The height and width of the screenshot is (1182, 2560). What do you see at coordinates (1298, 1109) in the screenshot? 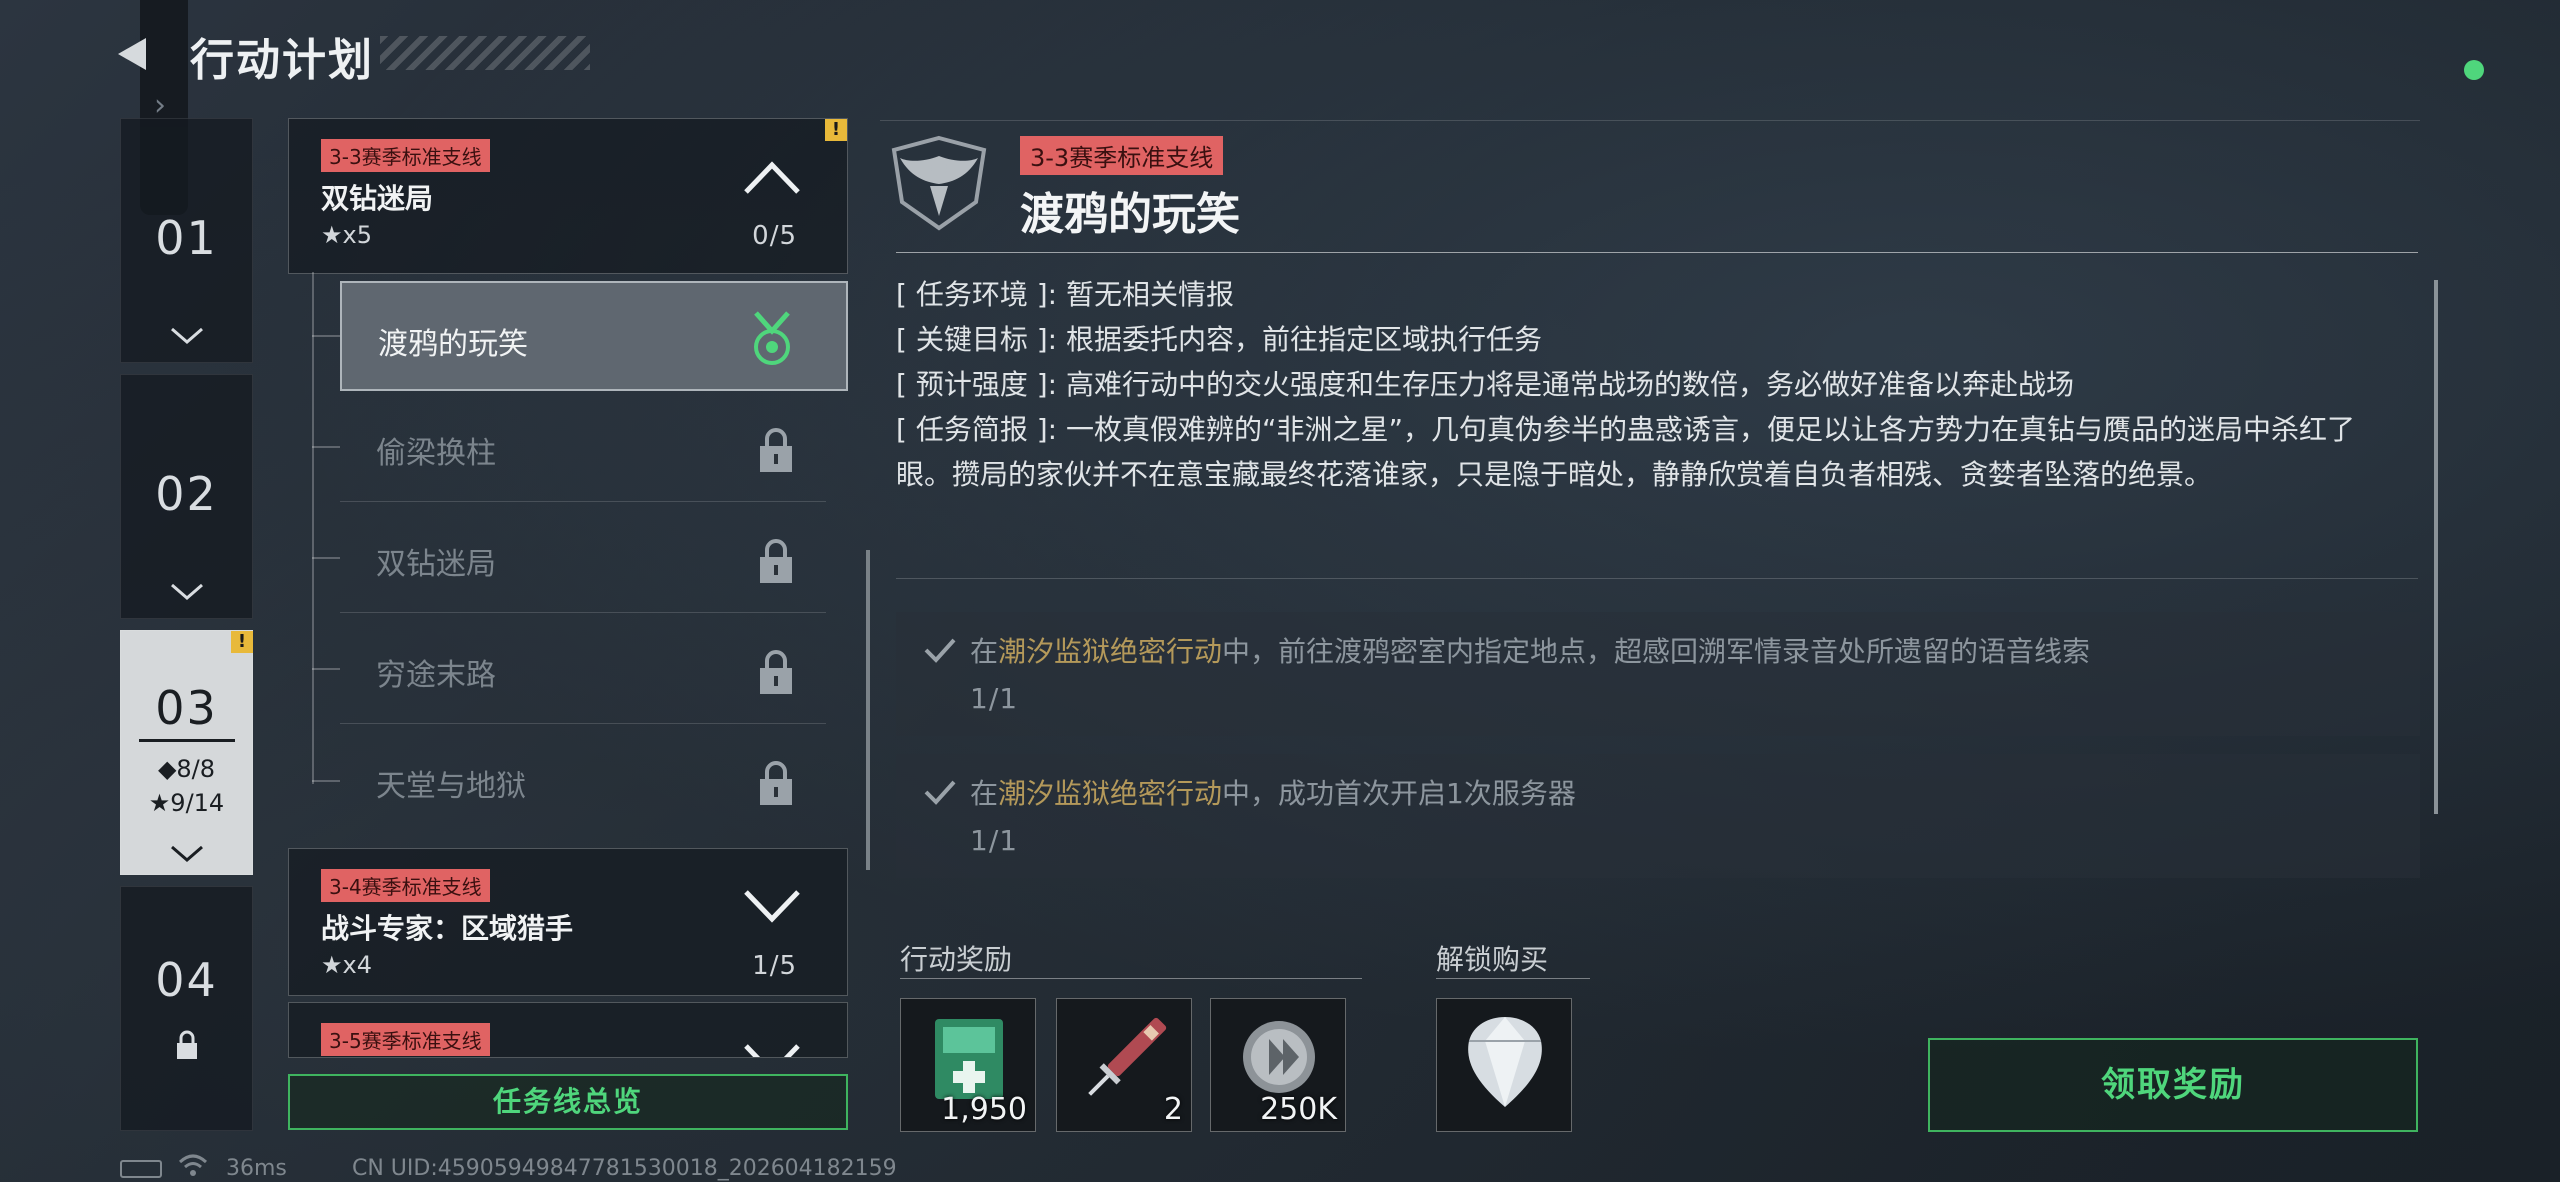
I see `reward-qty: 250K` at bounding box center [1298, 1109].